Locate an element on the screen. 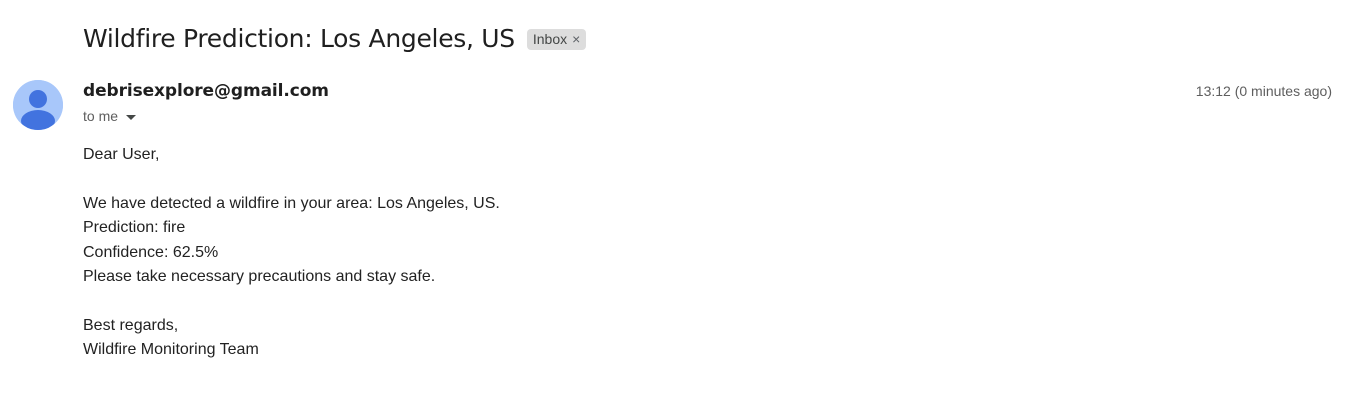 This screenshot has width=1358, height=409. sender-avatar is located at coordinates (38, 105).